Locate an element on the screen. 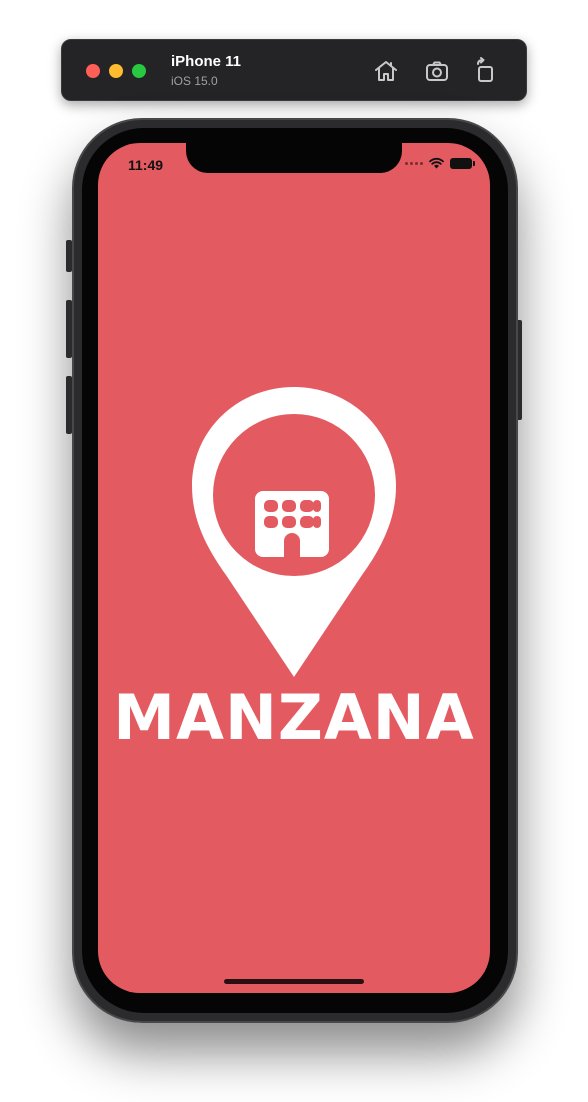 The width and height of the screenshot is (588, 1102). building-icon is located at coordinates (292, 524).